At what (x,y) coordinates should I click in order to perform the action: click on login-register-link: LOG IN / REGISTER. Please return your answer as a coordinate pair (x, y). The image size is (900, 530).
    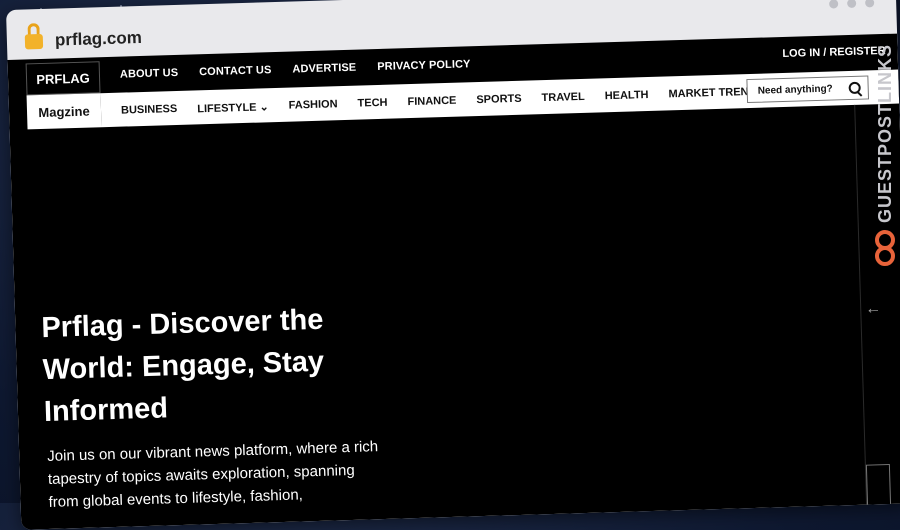
    Looking at the image, I should click on (834, 52).